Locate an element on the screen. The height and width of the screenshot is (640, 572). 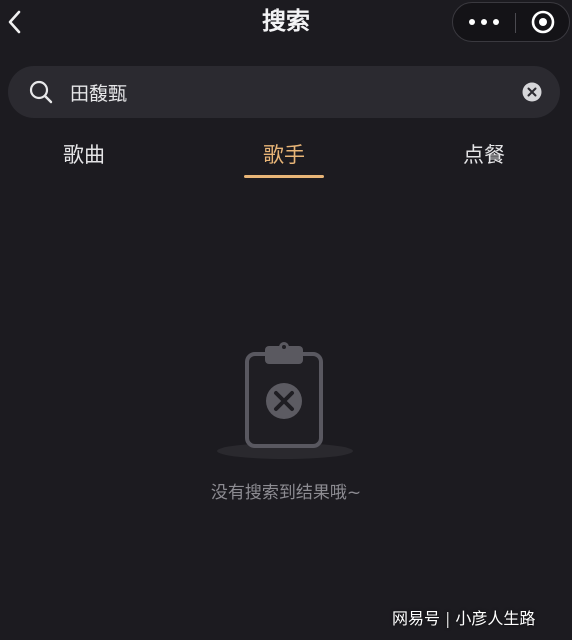
close-button is located at coordinates (542, 22).